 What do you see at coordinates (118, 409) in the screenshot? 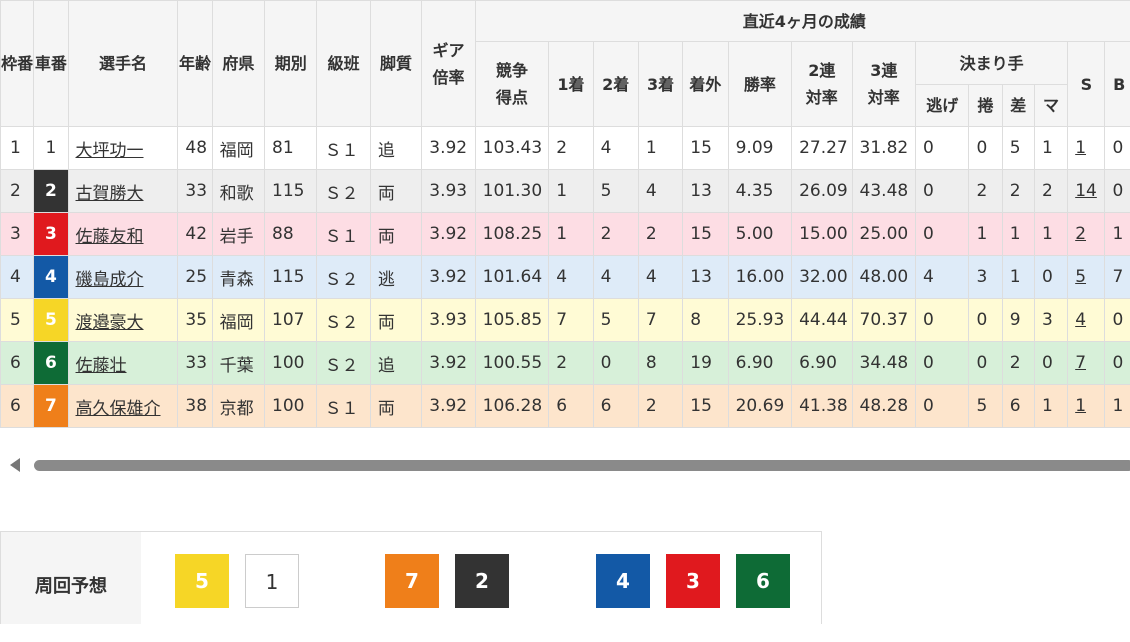
I see `rider-name-link: 高久保雄介` at bounding box center [118, 409].